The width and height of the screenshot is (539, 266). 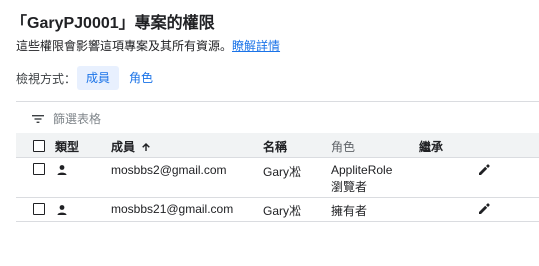 I want to click on role-item: 瀏覽者, so click(x=349, y=187).